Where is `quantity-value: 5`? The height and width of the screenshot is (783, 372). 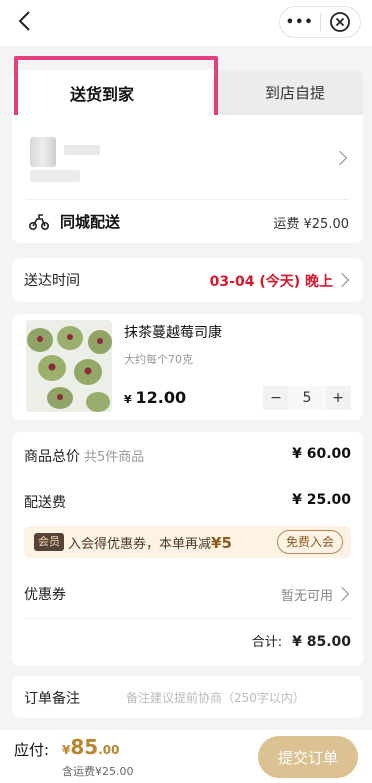
quantity-value: 5 is located at coordinates (307, 398).